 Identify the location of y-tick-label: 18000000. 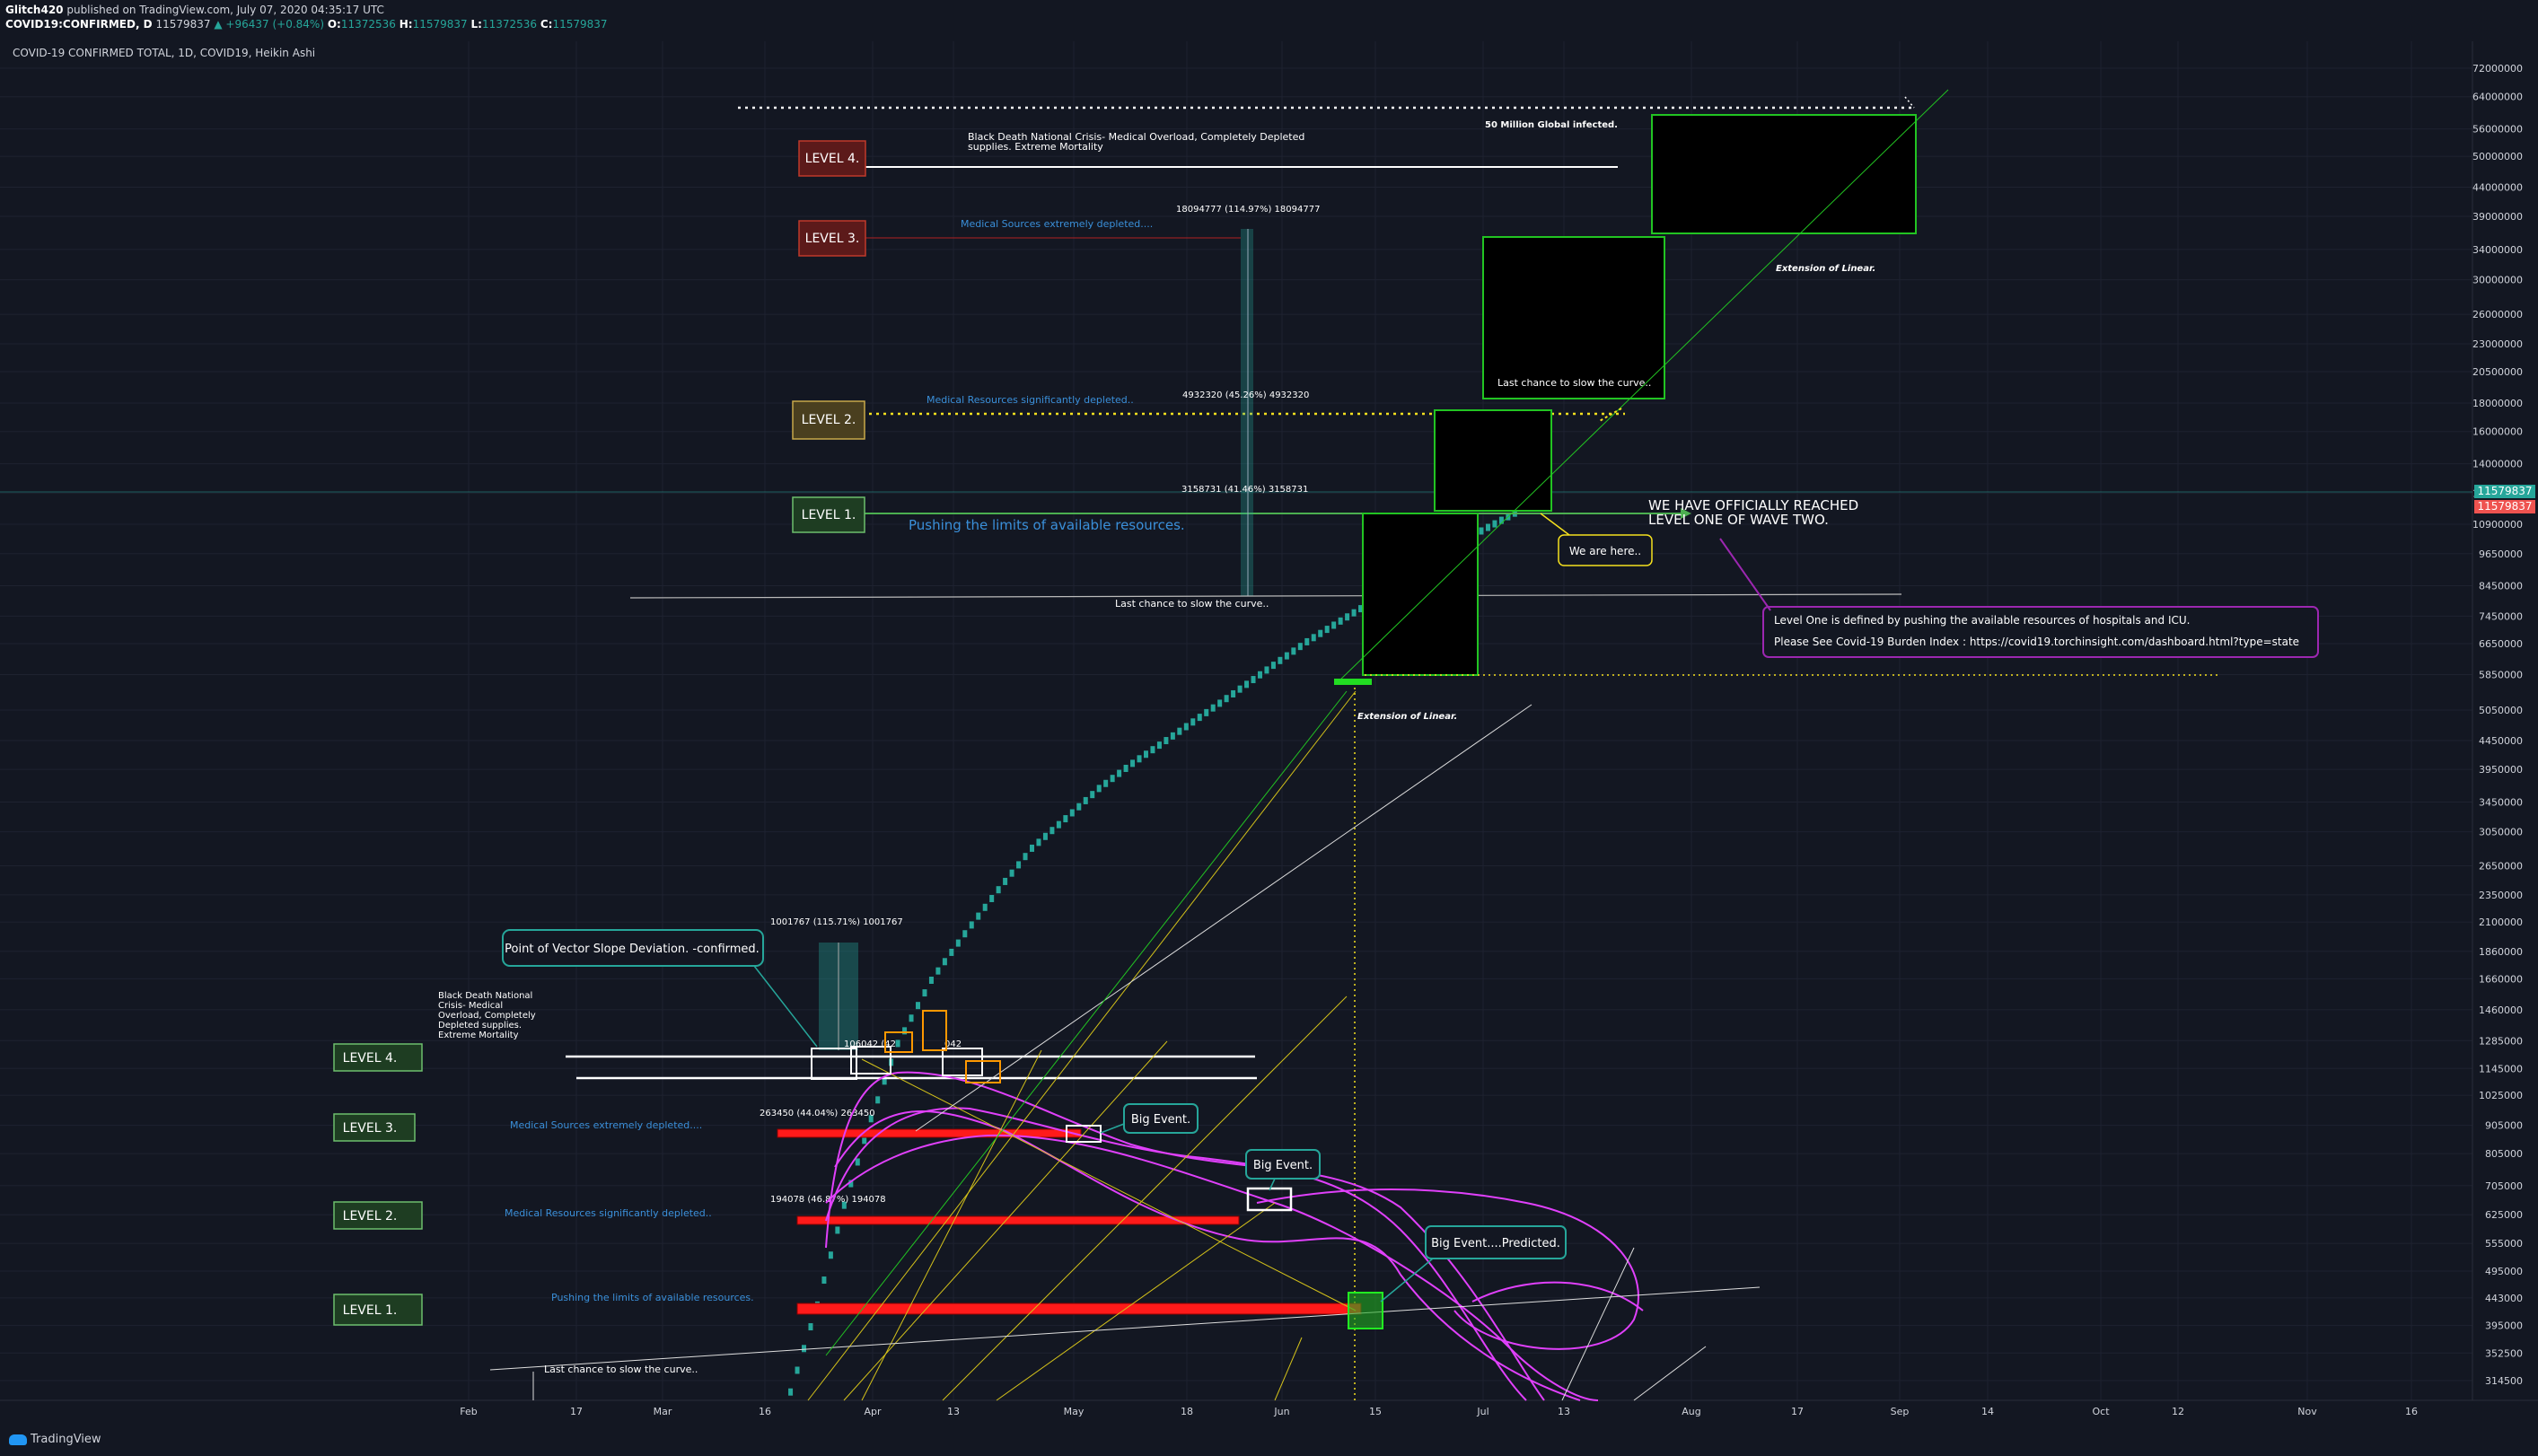
(2498, 403).